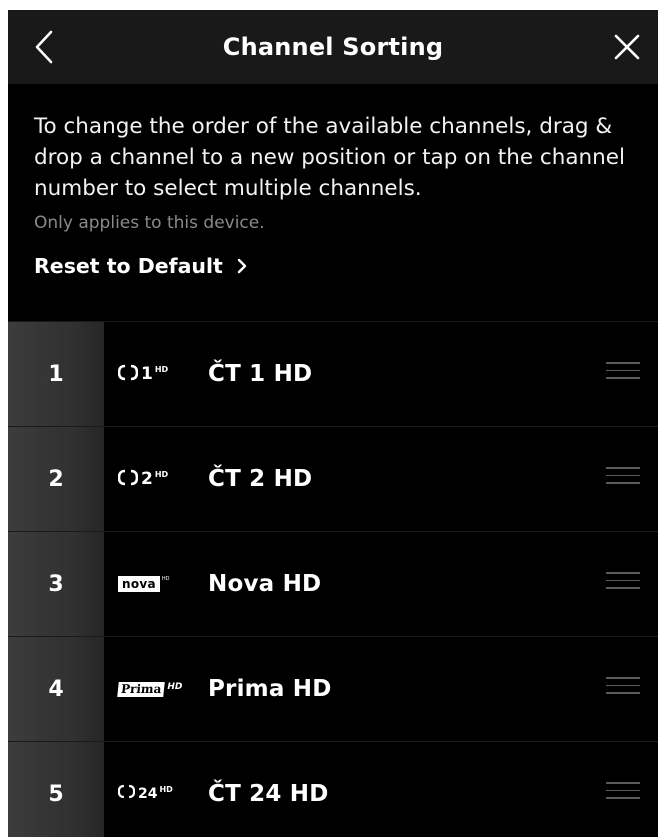 The height and width of the screenshot is (837, 664). I want to click on chevron-left-icon, so click(44, 47).